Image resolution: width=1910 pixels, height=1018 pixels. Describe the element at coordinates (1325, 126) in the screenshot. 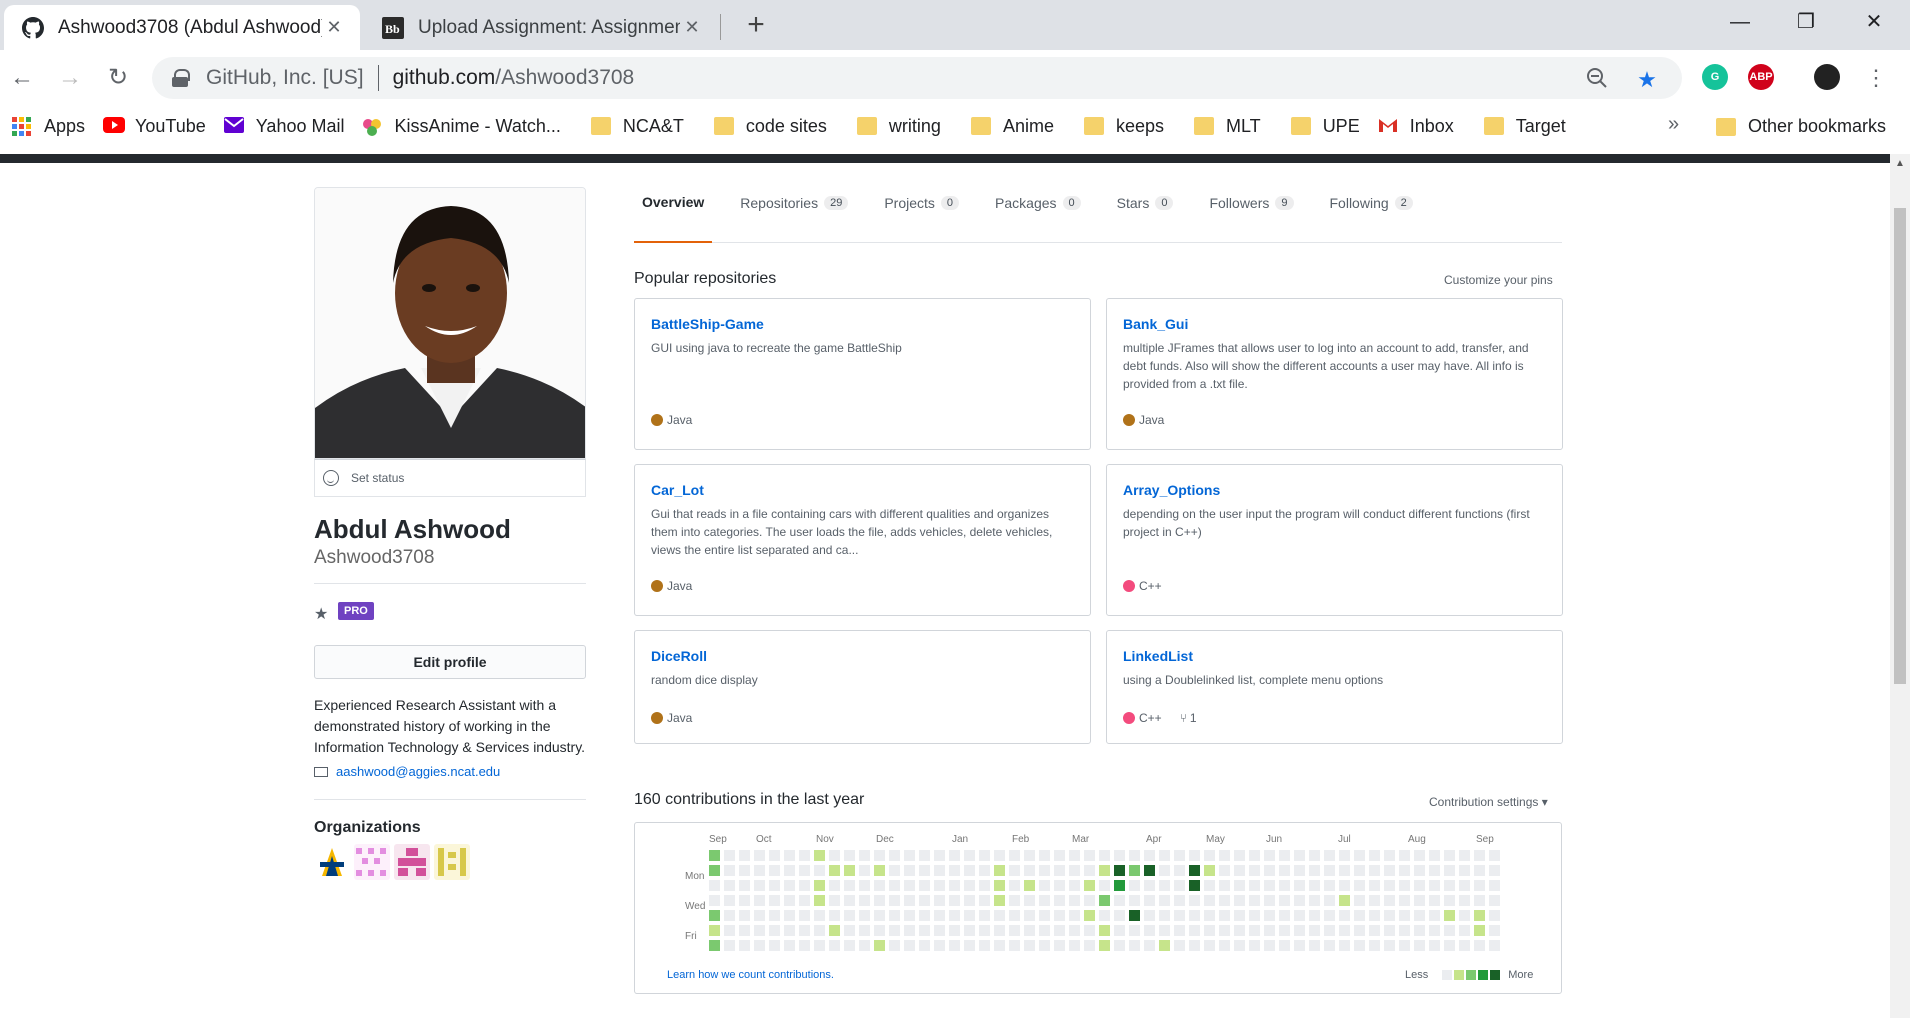

I see `bookmark-item: UPE` at that location.